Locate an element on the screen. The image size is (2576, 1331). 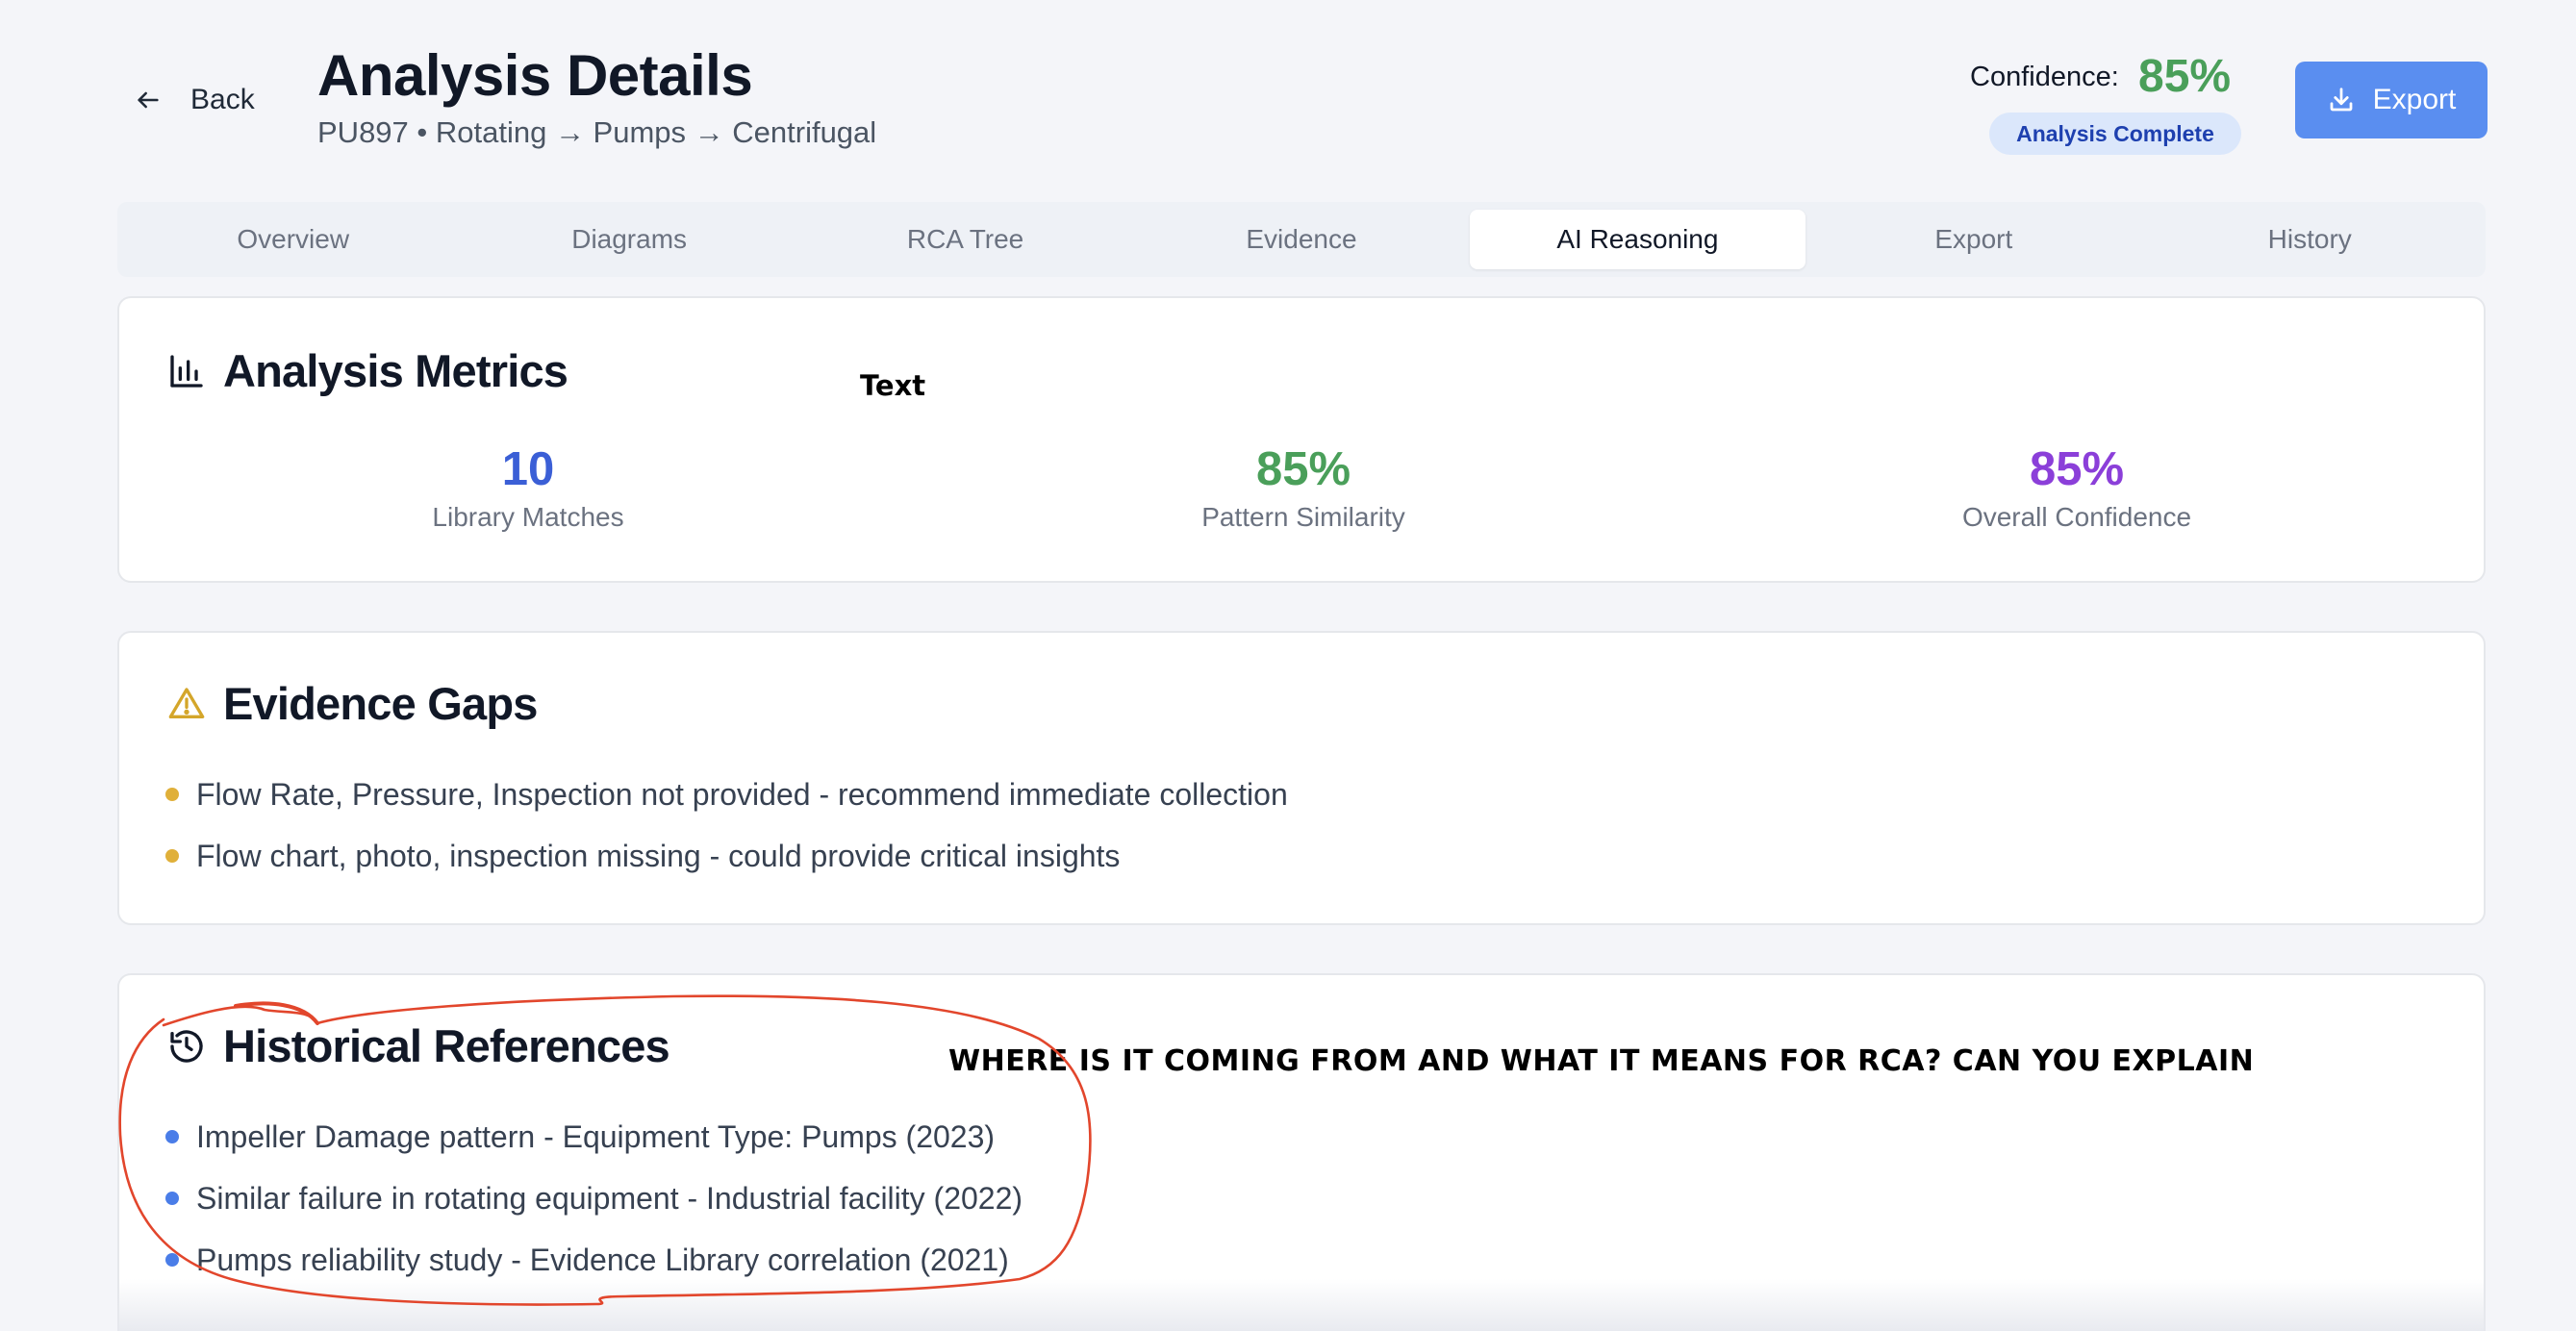
status-badge: Analysis Complete is located at coordinates (2115, 134).